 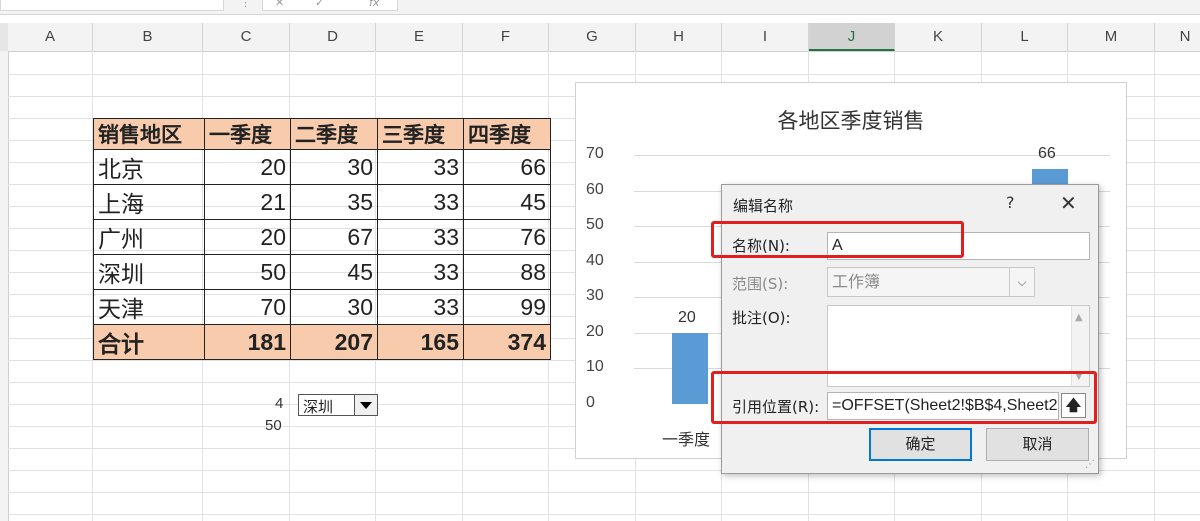 I want to click on value-cell: 66, so click(x=507, y=167).